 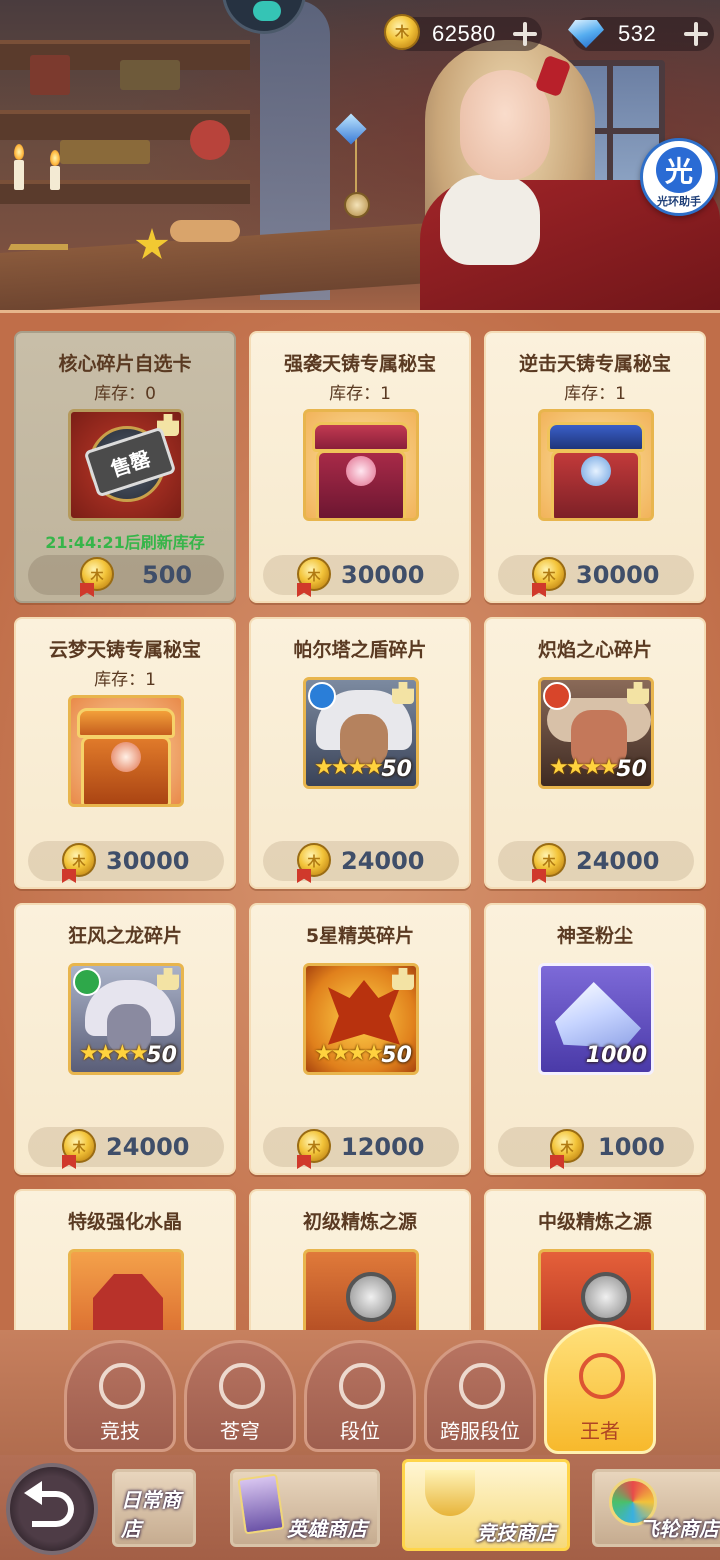 I want to click on item-name: 特级强化水晶, so click(x=124, y=1222).